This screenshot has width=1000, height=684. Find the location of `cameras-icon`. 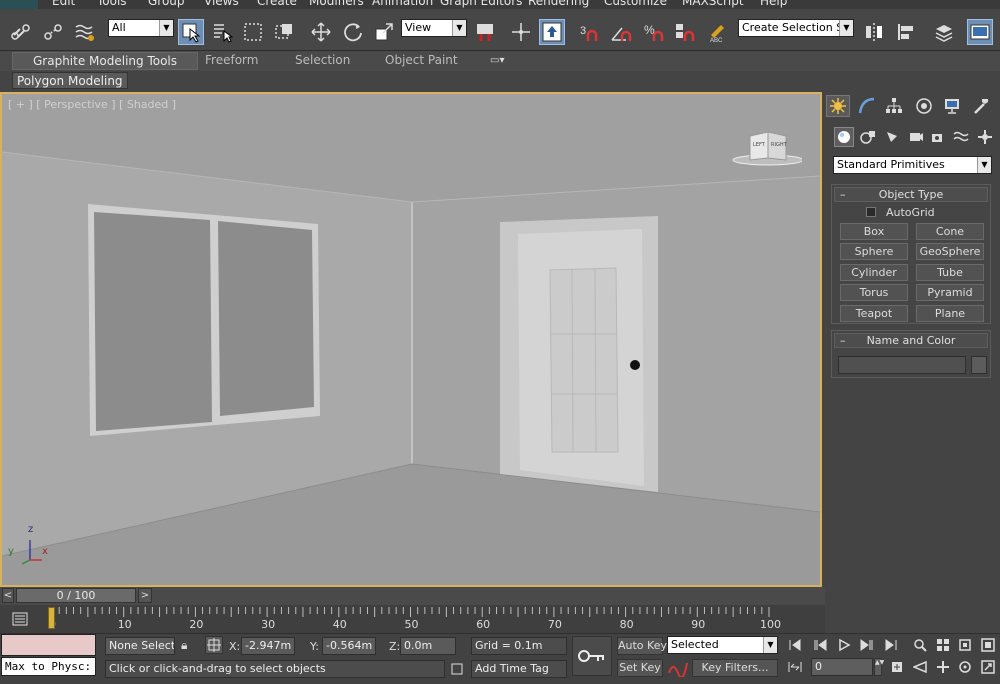

cameras-icon is located at coordinates (916, 137).